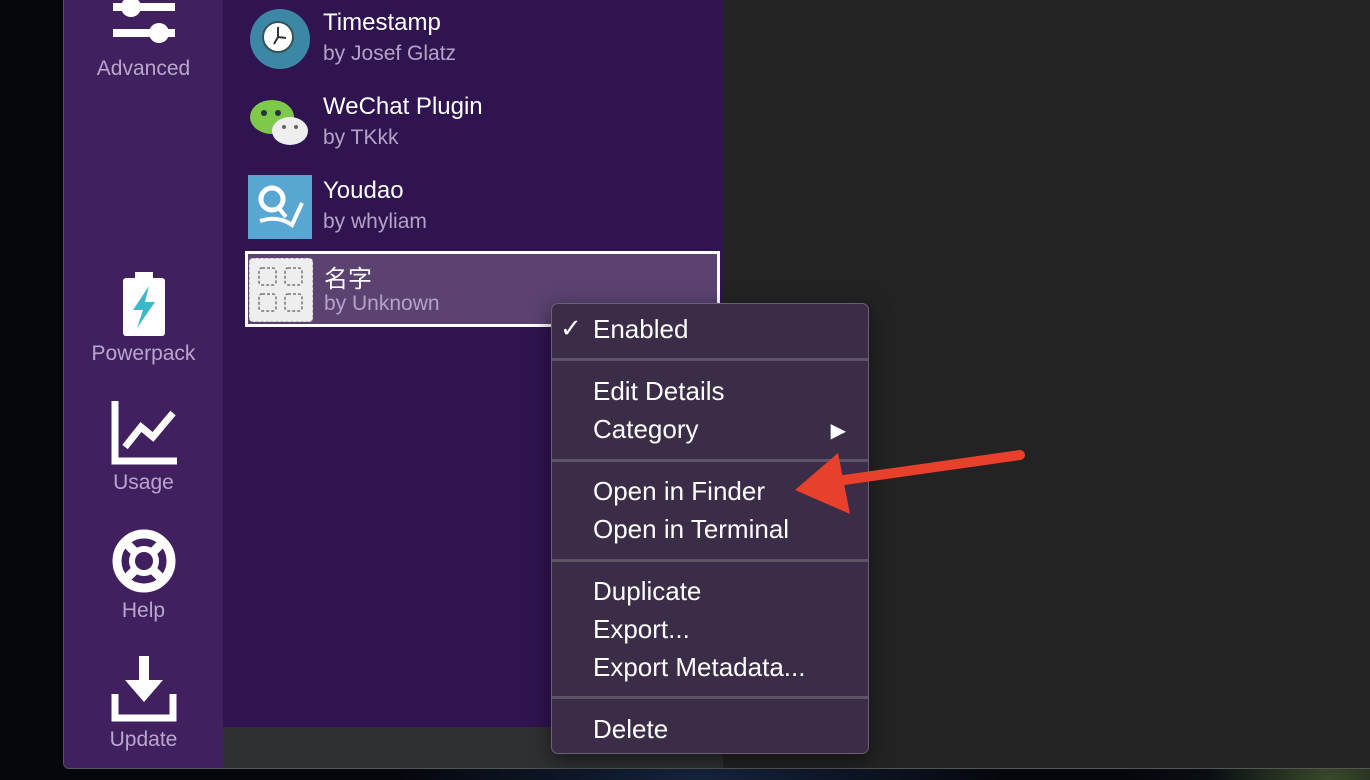  Describe the element at coordinates (910, 482) in the screenshot. I see `annotation-arrow` at that location.